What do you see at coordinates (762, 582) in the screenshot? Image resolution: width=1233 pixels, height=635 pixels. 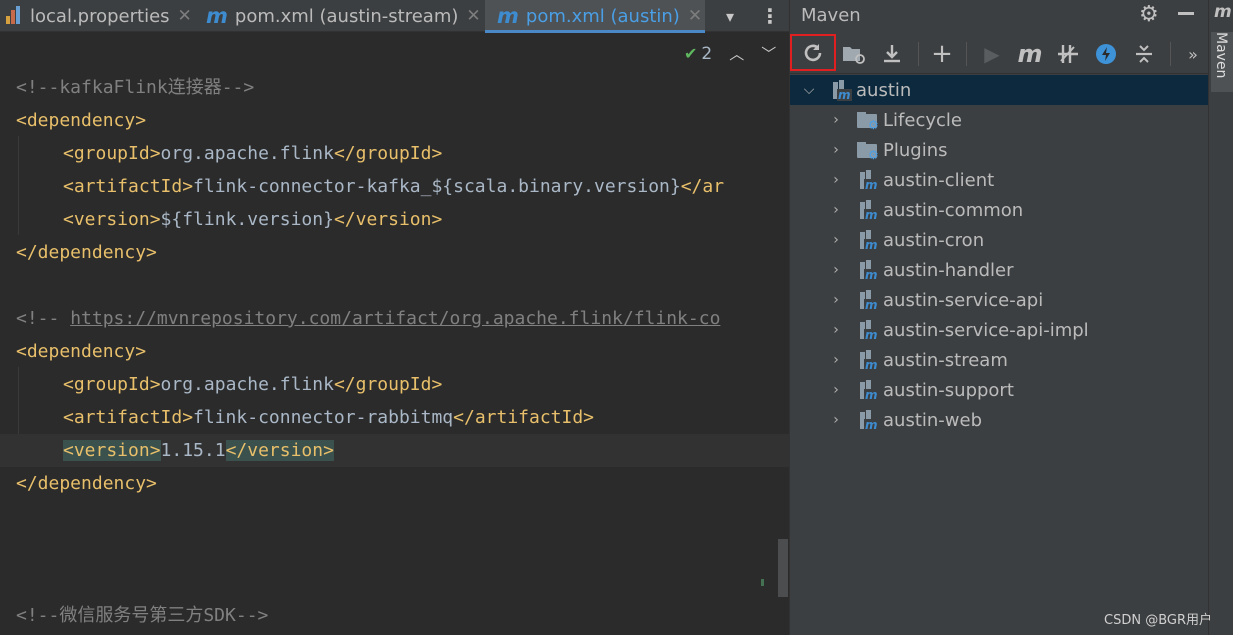 I see `change-marker` at bounding box center [762, 582].